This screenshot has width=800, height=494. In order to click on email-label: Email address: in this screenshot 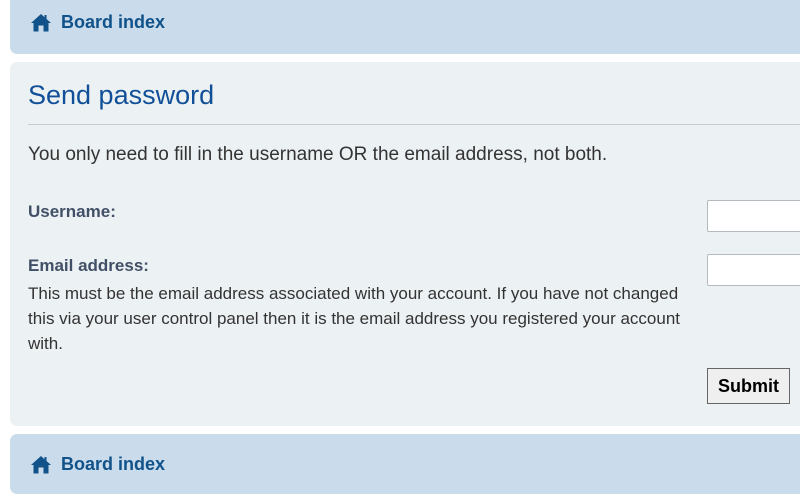, I will do `click(88, 265)`.